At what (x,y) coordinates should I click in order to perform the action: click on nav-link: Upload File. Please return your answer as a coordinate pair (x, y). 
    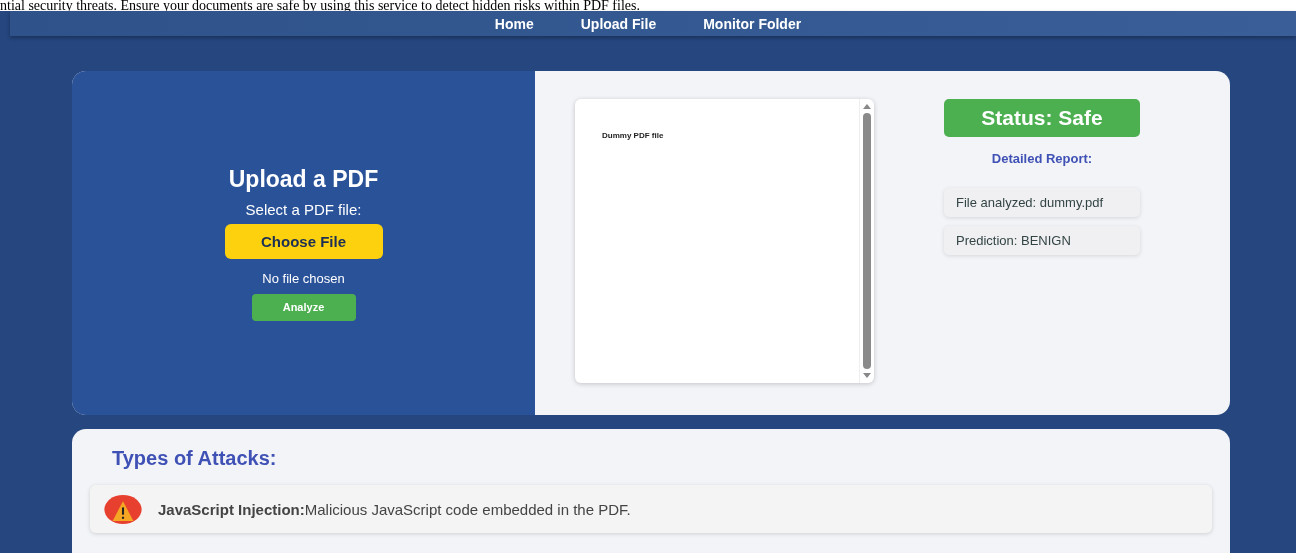
    Looking at the image, I should click on (618, 23).